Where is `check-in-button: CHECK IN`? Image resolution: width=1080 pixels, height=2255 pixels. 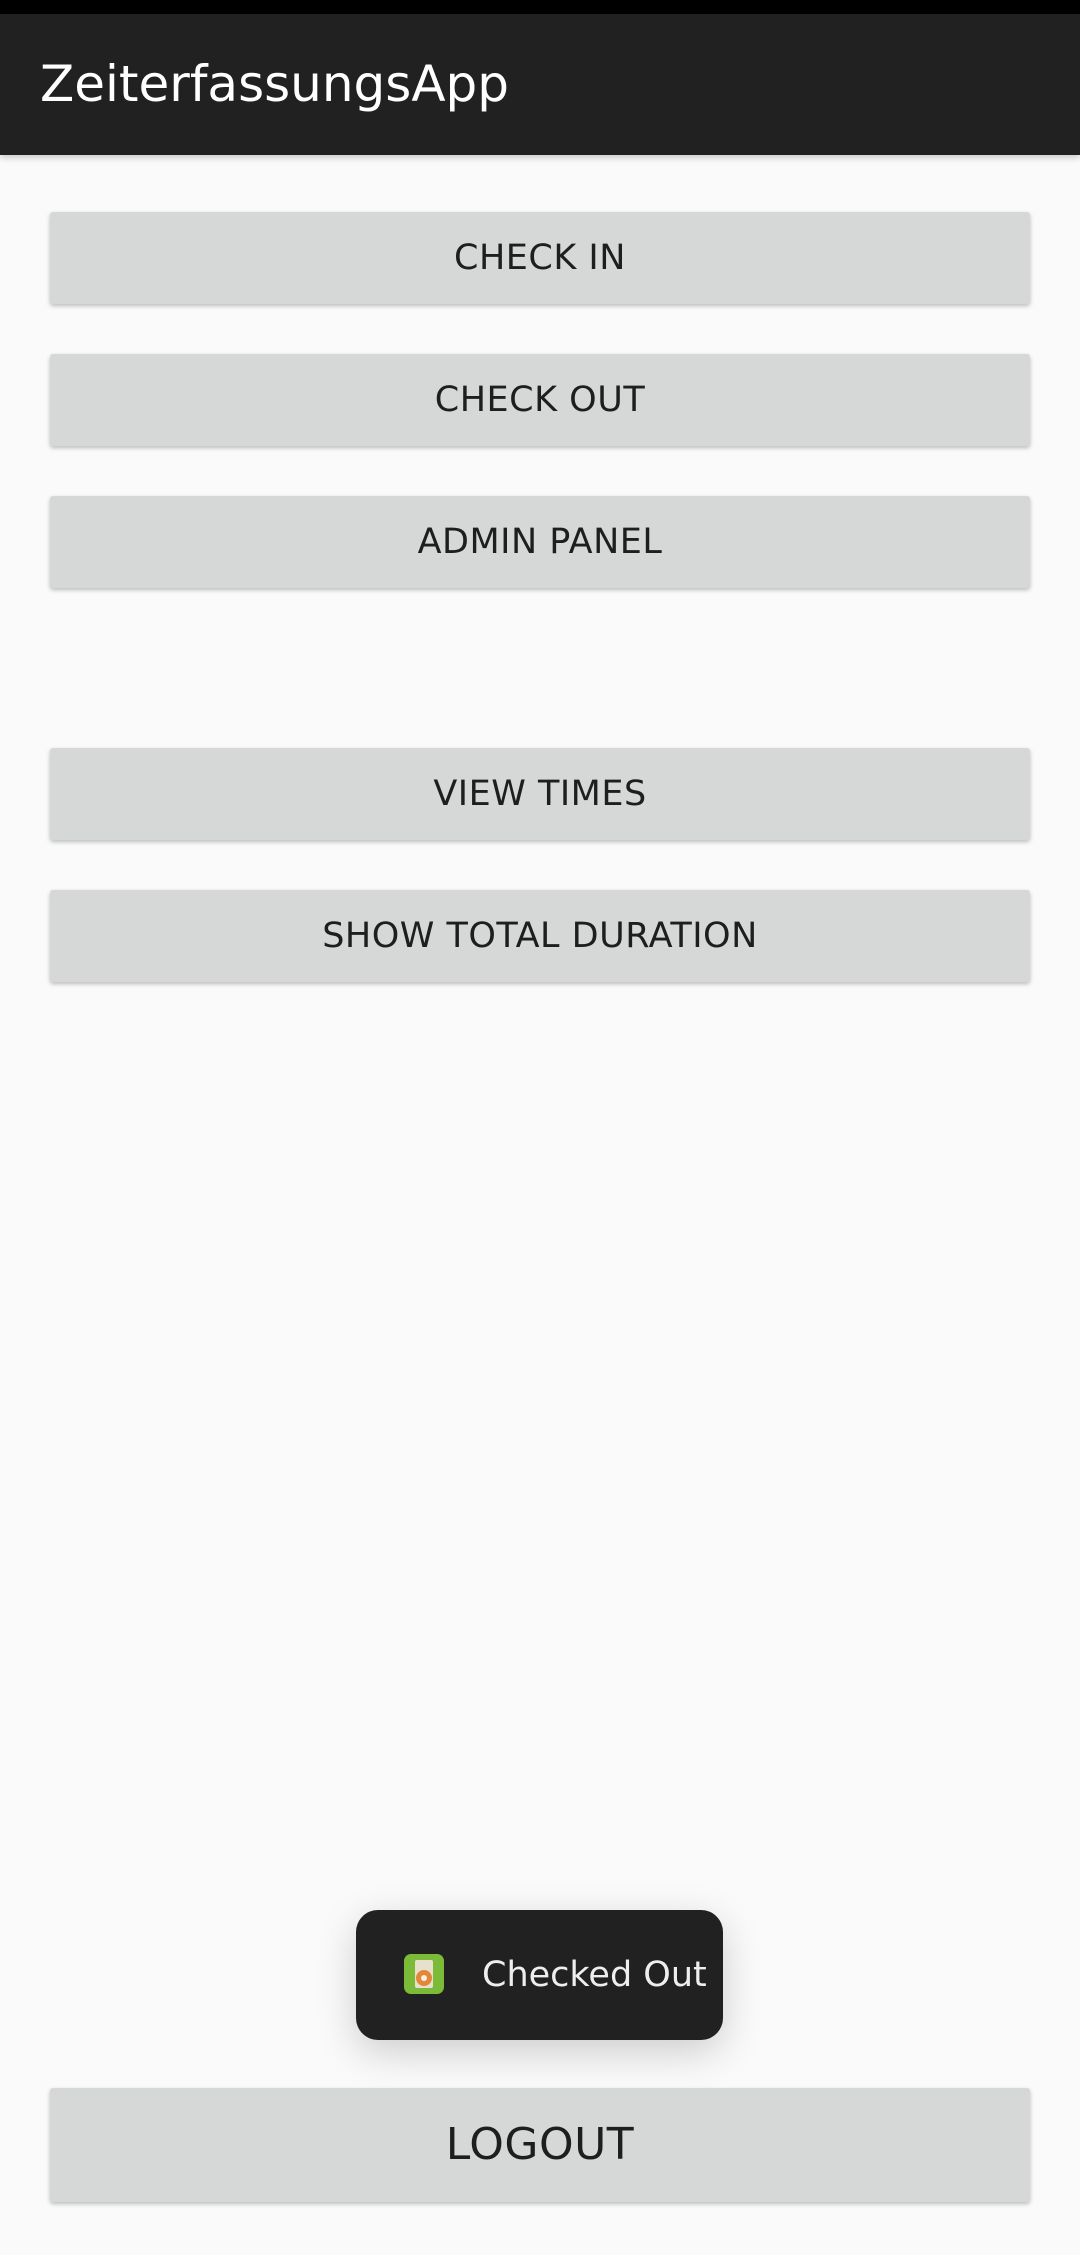 check-in-button: CHECK IN is located at coordinates (540, 258).